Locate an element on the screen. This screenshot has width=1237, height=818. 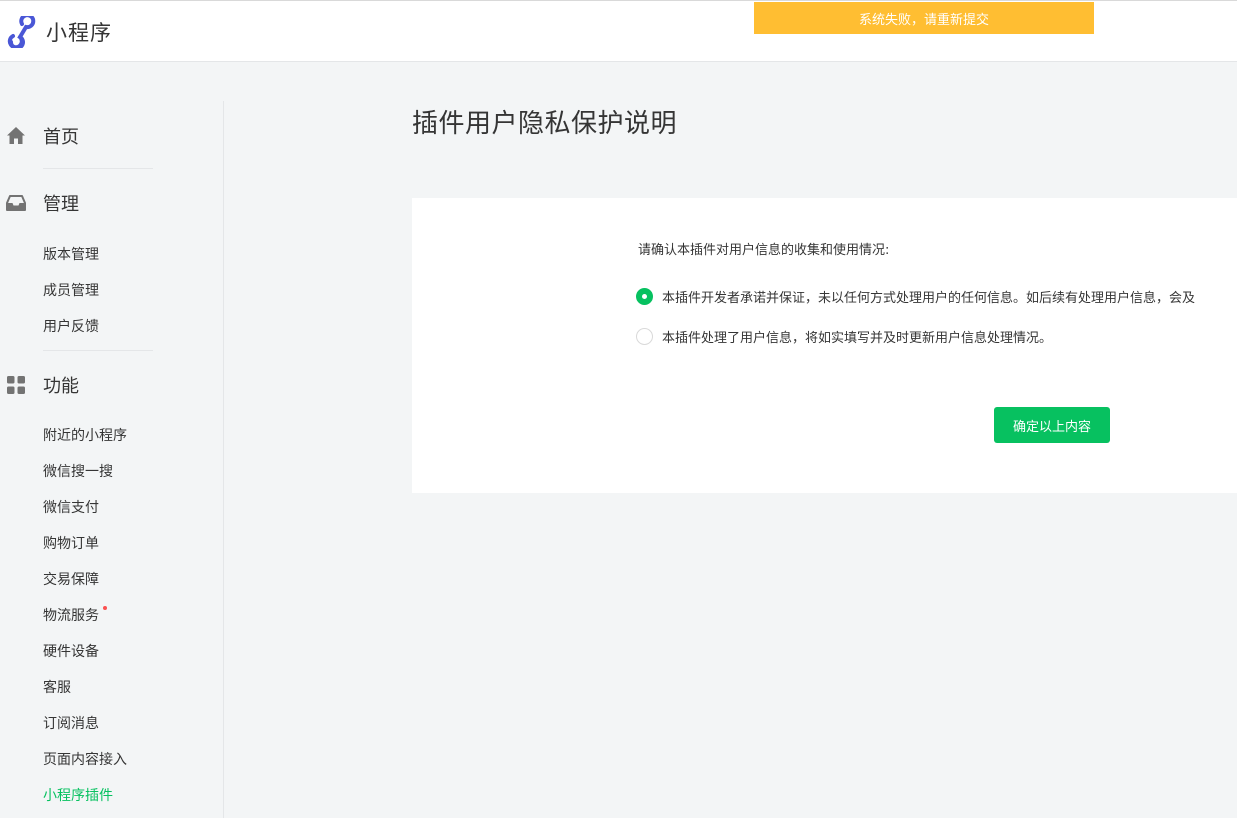
sidebar-item-logistics: 物流服务 is located at coordinates (71, 615).